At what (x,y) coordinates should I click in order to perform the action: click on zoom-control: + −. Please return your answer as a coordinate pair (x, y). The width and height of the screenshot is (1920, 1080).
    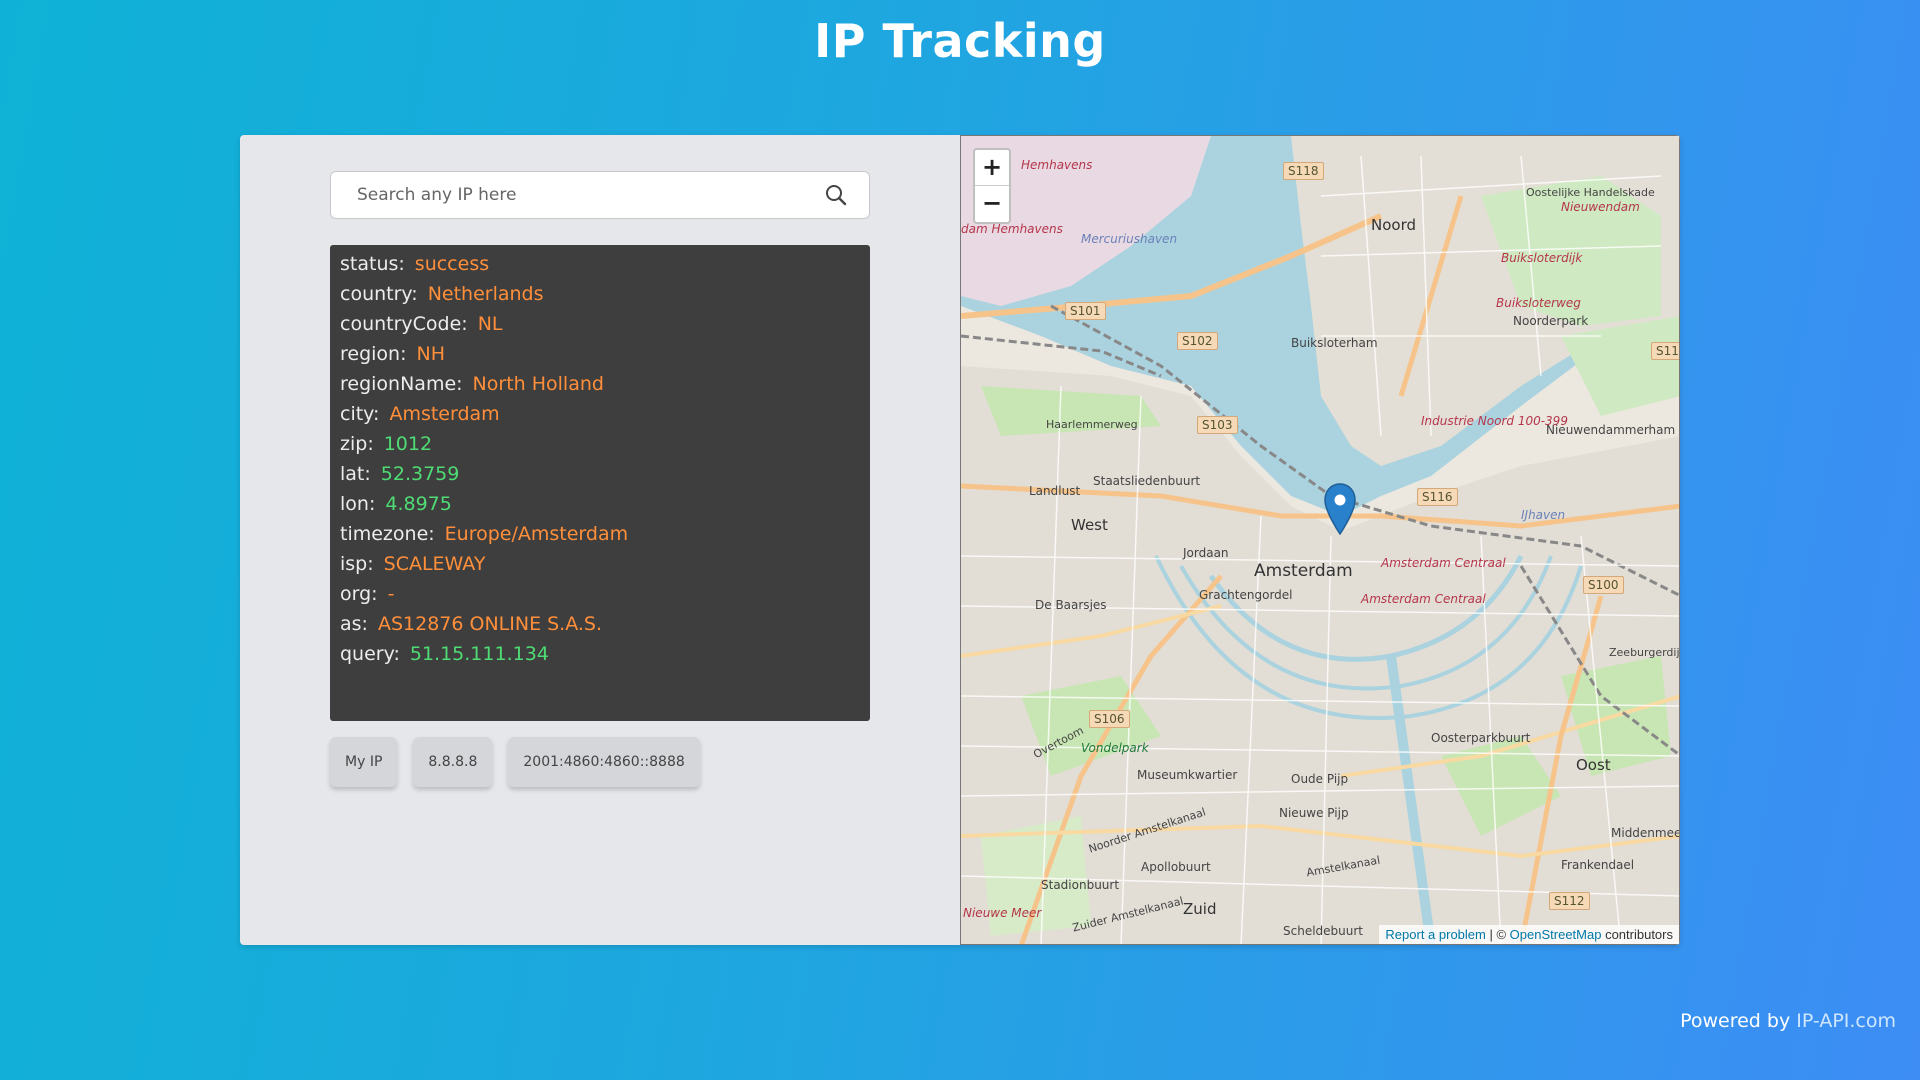
    Looking at the image, I should click on (992, 186).